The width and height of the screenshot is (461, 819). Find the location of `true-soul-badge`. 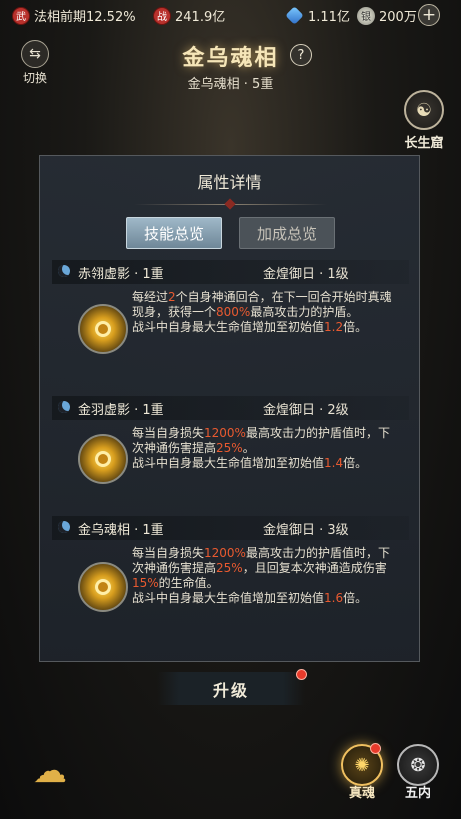

true-soul-badge is located at coordinates (375, 748).